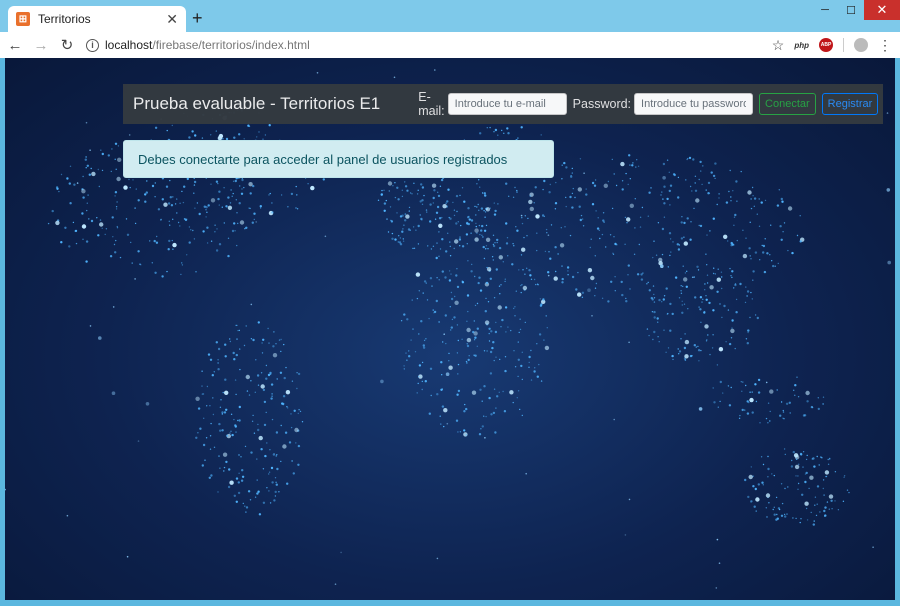 This screenshot has width=900, height=606. What do you see at coordinates (787, 104) in the screenshot?
I see `connect-button: Conectar` at bounding box center [787, 104].